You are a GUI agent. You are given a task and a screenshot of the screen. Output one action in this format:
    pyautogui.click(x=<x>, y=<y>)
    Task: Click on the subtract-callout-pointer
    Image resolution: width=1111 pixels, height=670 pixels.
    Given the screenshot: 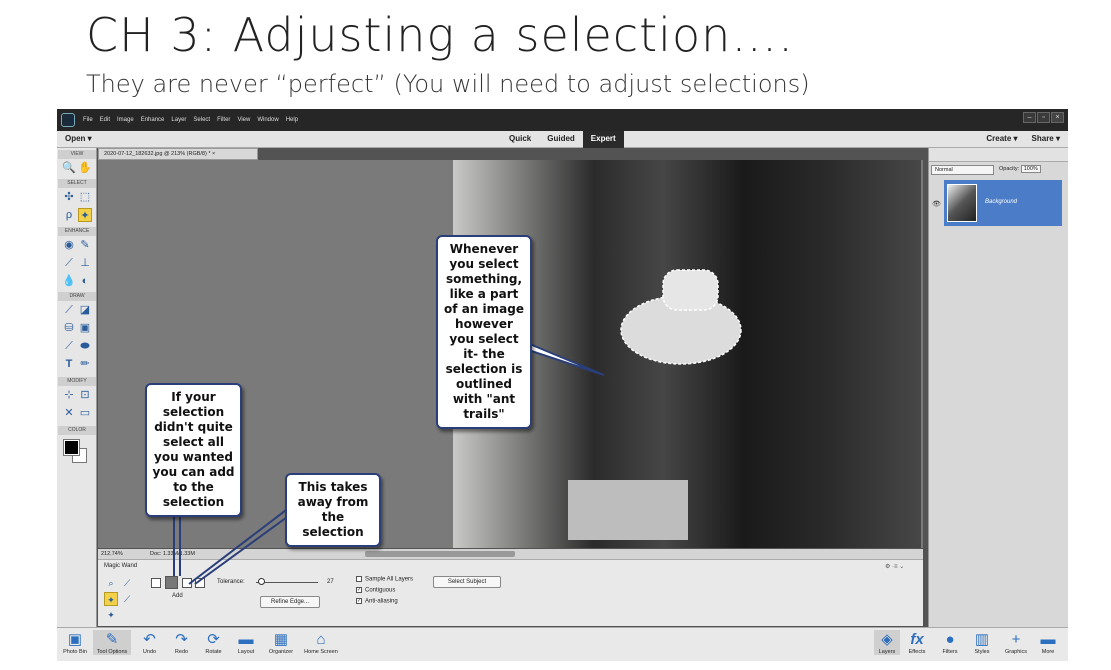 What is the action you would take?
    pyautogui.click(x=239, y=545)
    